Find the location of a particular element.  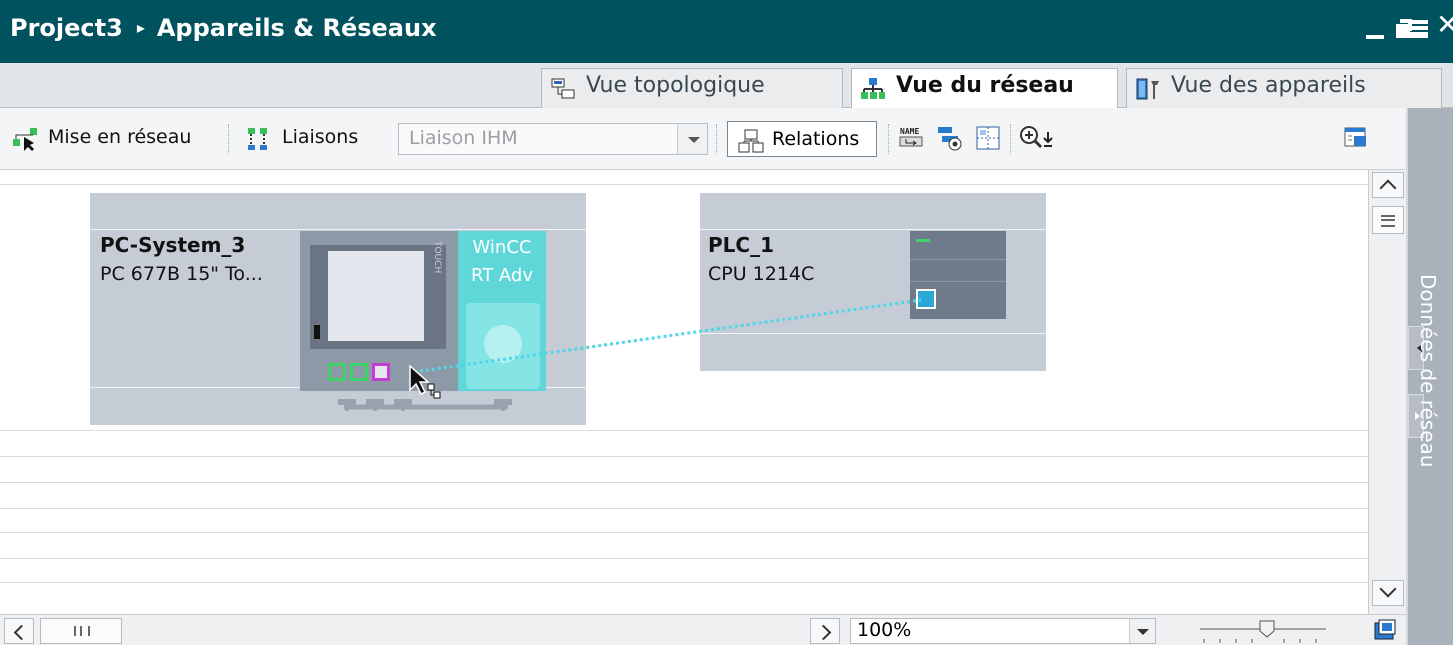

grid-layout-icon is located at coordinates (988, 138).